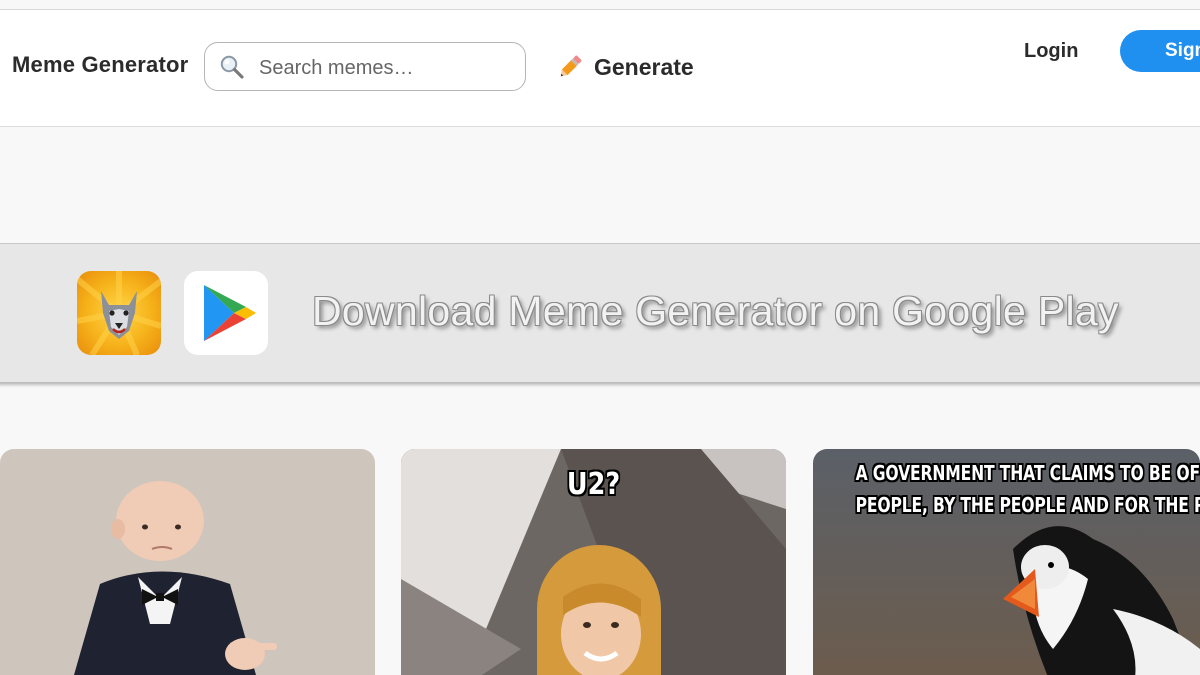 The width and height of the screenshot is (1200, 675). I want to click on google-play-icon, so click(226, 313).